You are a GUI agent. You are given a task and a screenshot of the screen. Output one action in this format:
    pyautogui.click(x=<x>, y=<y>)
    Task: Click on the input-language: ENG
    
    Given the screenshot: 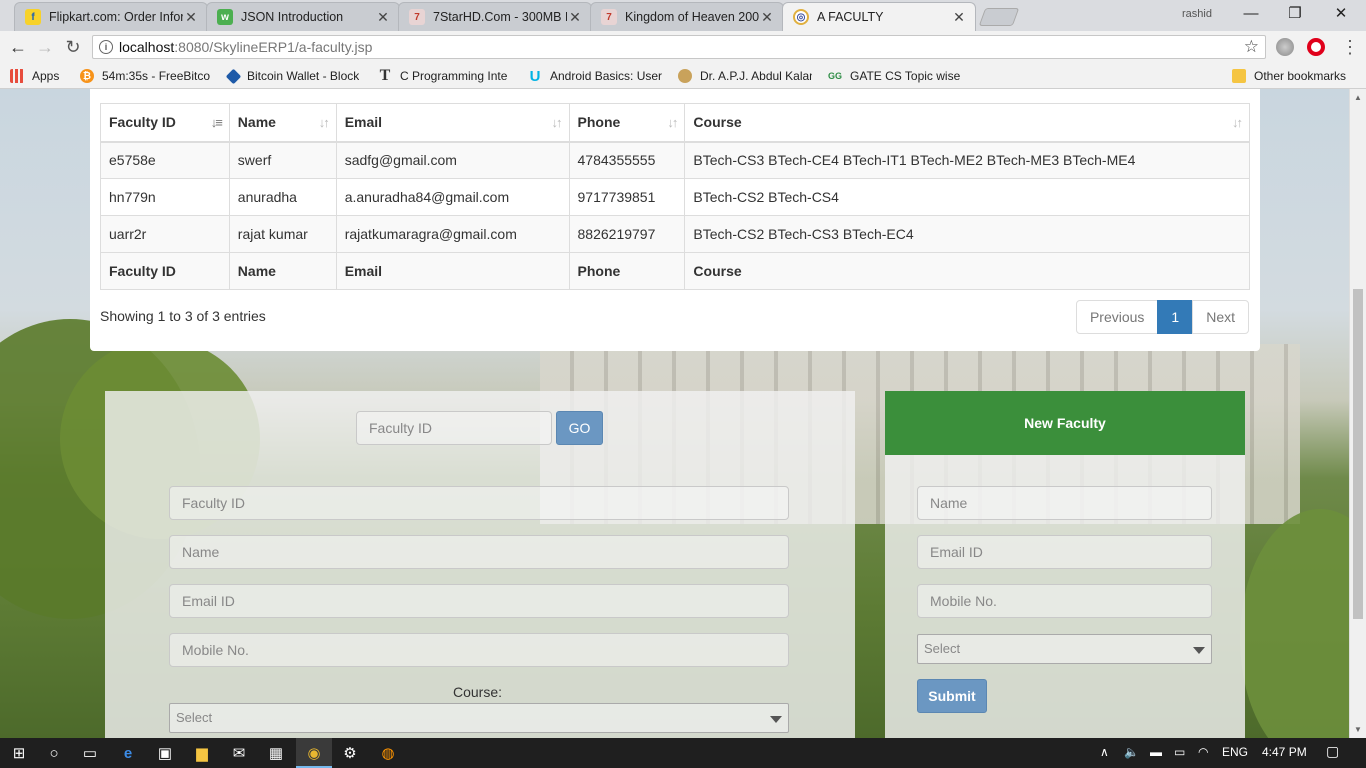 What is the action you would take?
    pyautogui.click(x=1235, y=752)
    